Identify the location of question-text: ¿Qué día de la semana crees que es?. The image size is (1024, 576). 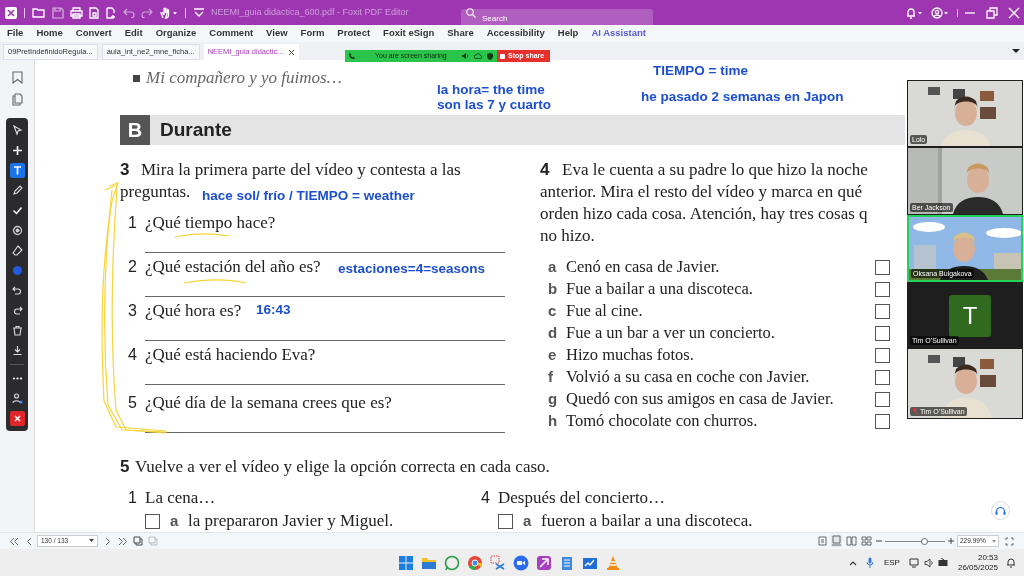
(268, 403).